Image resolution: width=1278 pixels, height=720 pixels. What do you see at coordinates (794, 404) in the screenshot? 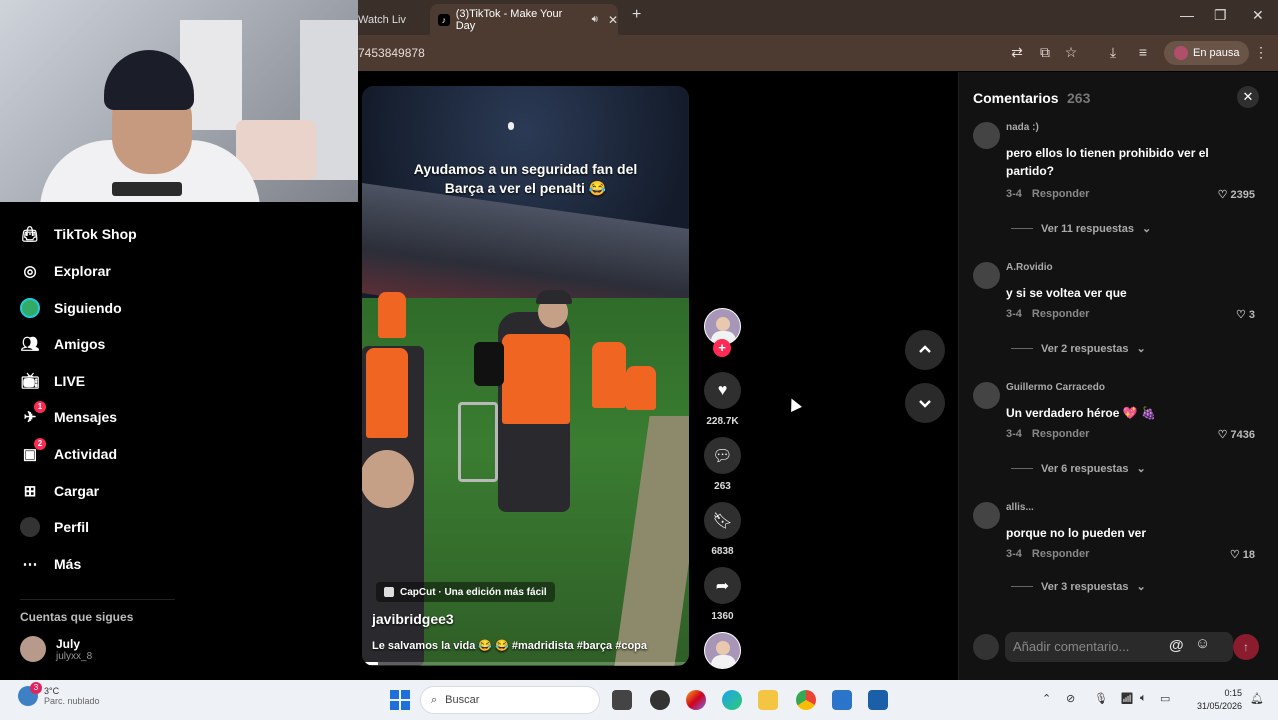
I see `mouse-cursor-icon` at bounding box center [794, 404].